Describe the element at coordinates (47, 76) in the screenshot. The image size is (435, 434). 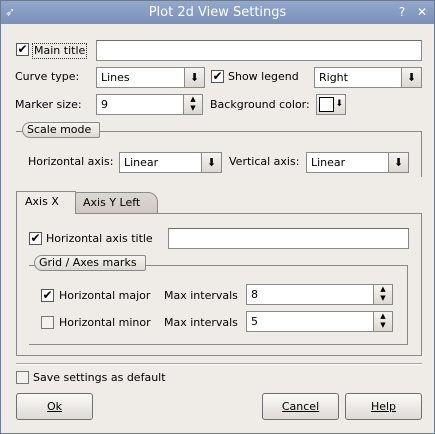
I see `curve-type-label: Curve type:` at that location.